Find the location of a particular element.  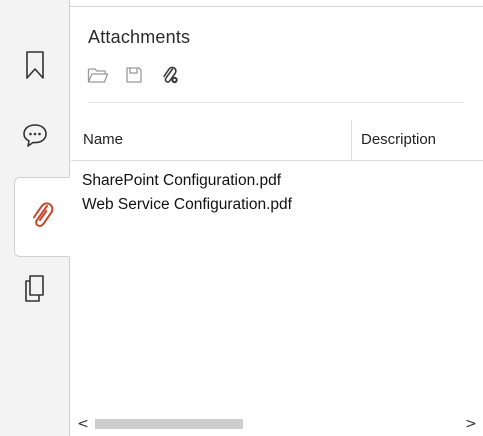

save-attachment-button is located at coordinates (134, 77).